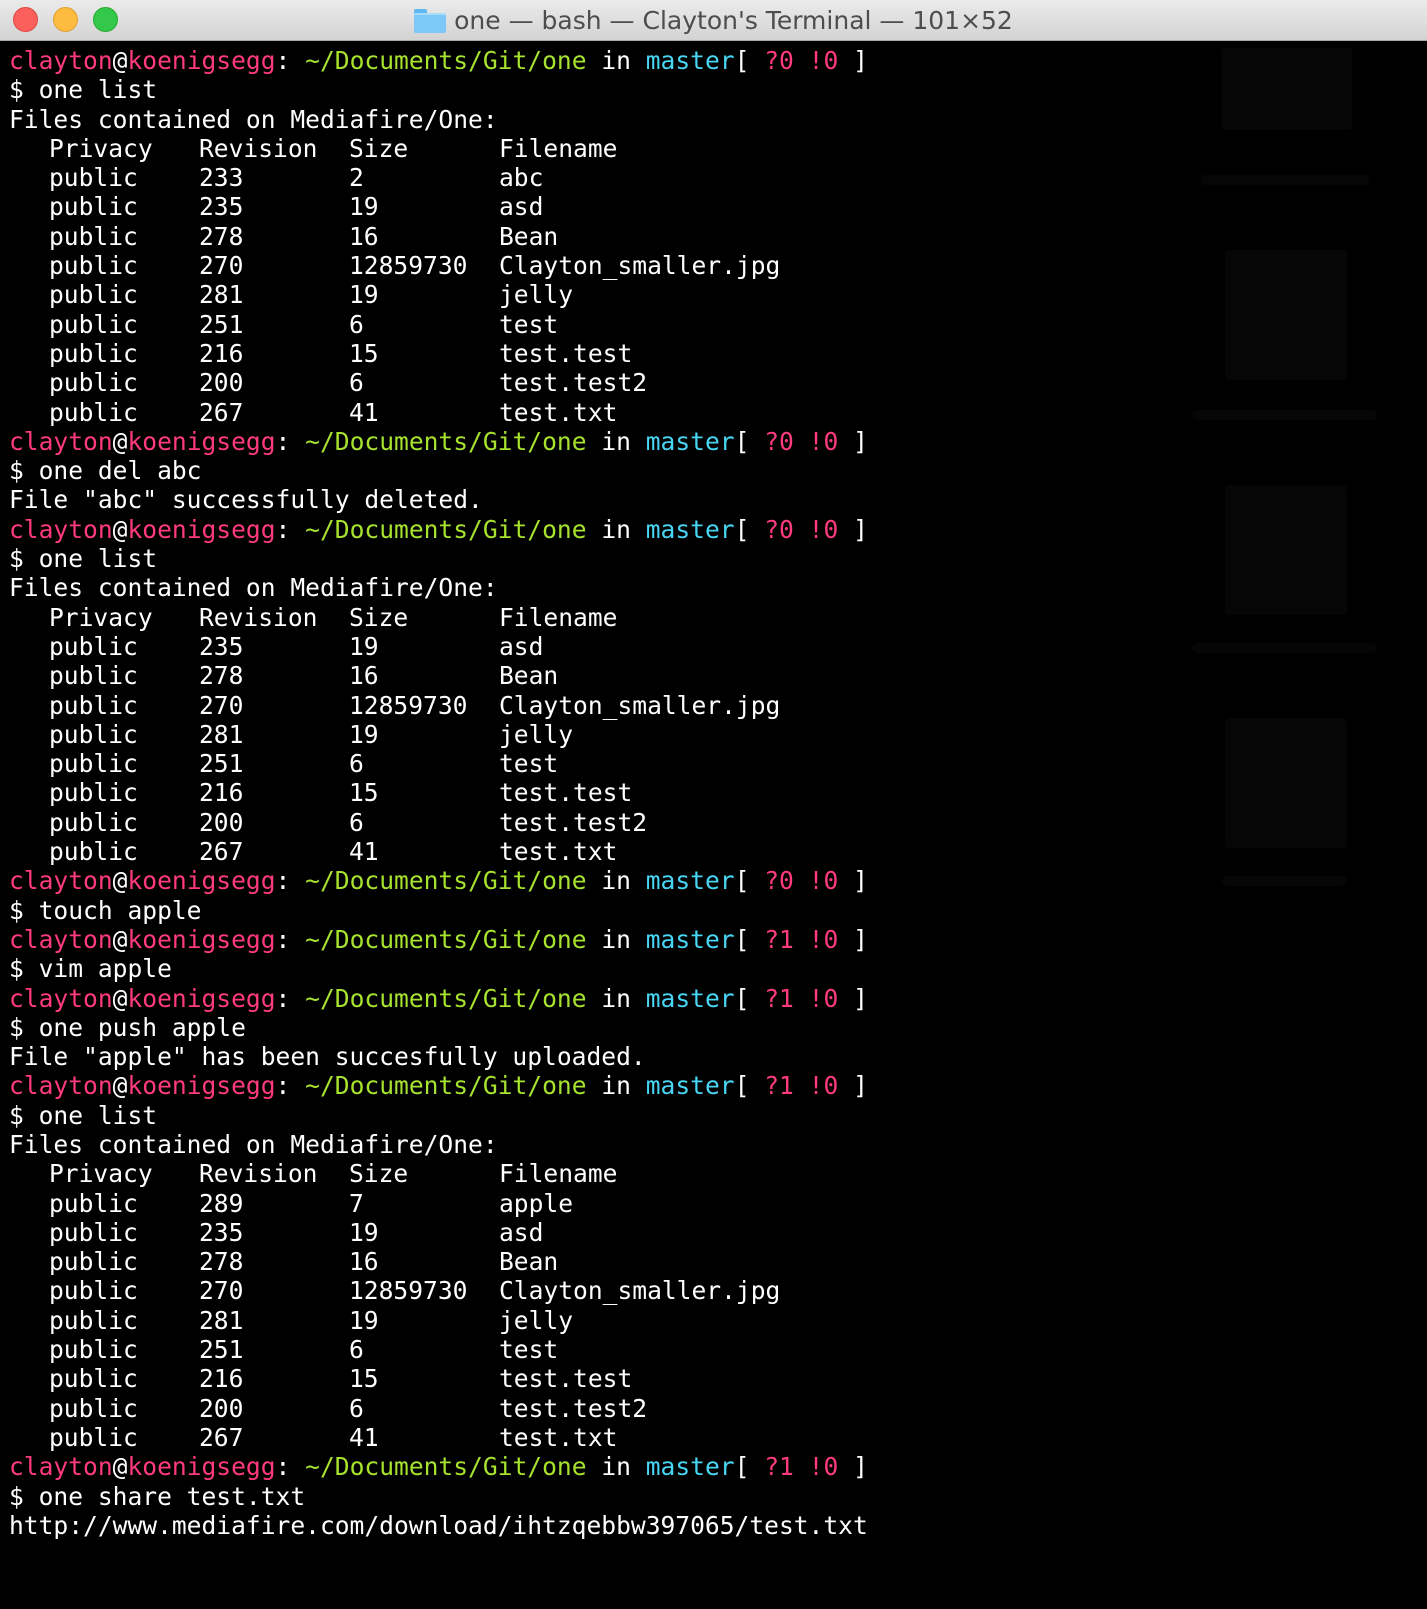  I want to click on cell-size: 16, so click(364, 1262).